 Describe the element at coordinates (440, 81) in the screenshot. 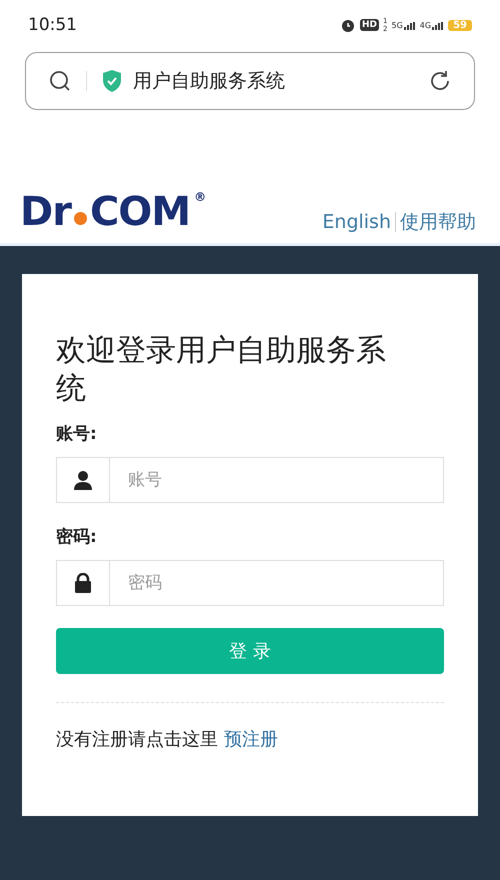

I see `reload-icon` at that location.